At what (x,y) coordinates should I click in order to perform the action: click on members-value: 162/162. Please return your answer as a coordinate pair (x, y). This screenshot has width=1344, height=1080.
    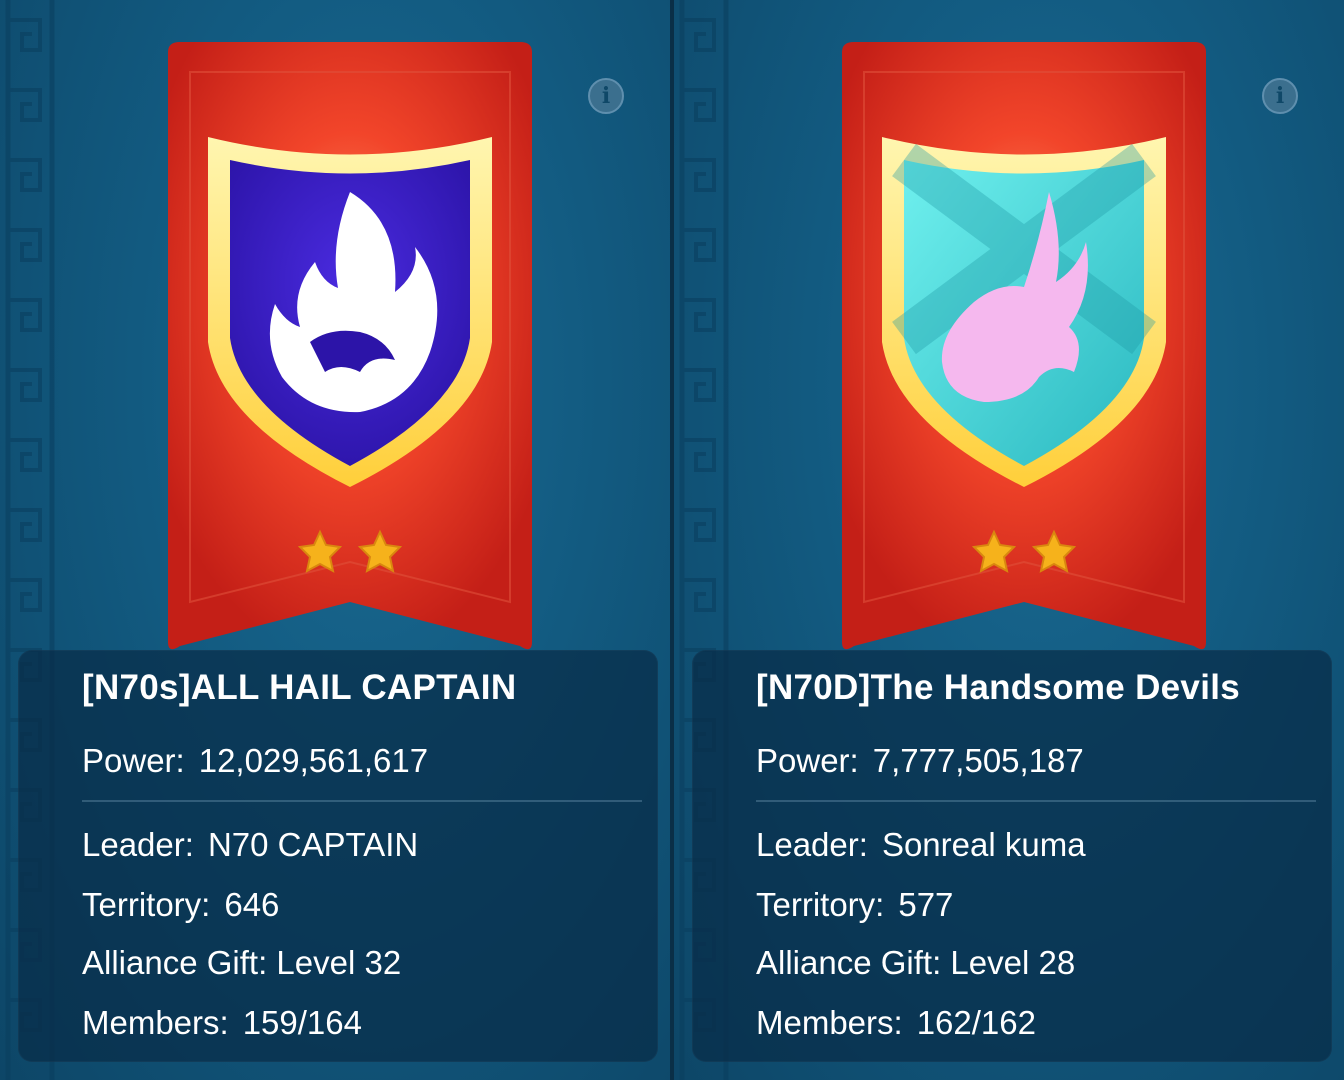
    Looking at the image, I should click on (976, 1022).